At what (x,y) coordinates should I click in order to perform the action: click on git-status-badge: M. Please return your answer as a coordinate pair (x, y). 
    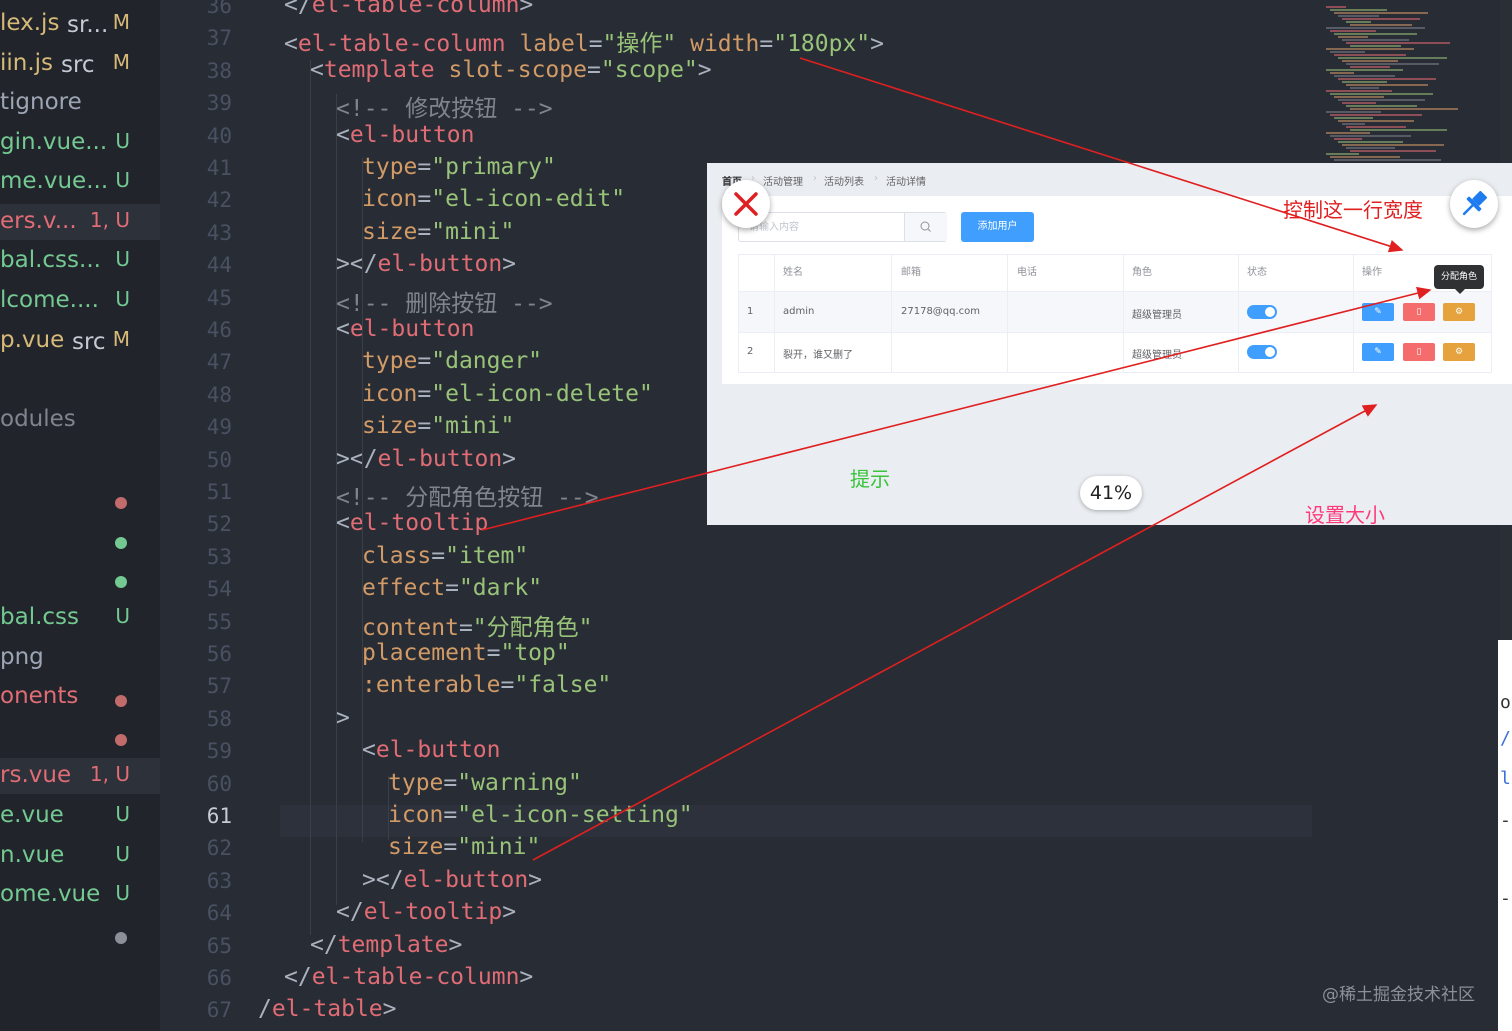
    Looking at the image, I should click on (121, 22).